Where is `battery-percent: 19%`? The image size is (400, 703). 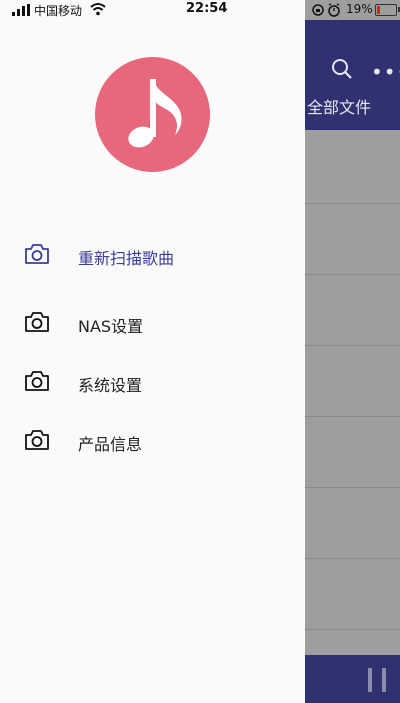
battery-percent: 19% is located at coordinates (359, 9).